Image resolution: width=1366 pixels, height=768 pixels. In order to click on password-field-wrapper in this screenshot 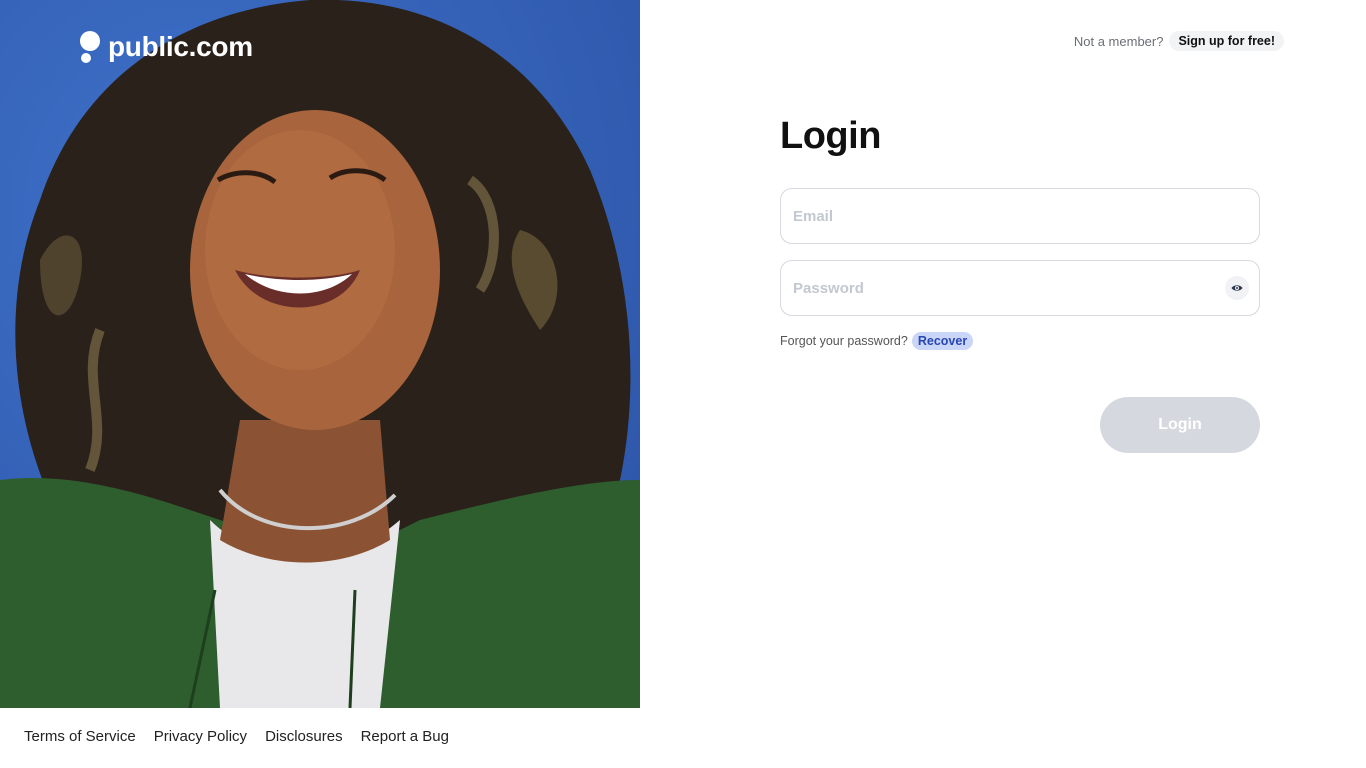, I will do `click(1020, 288)`.